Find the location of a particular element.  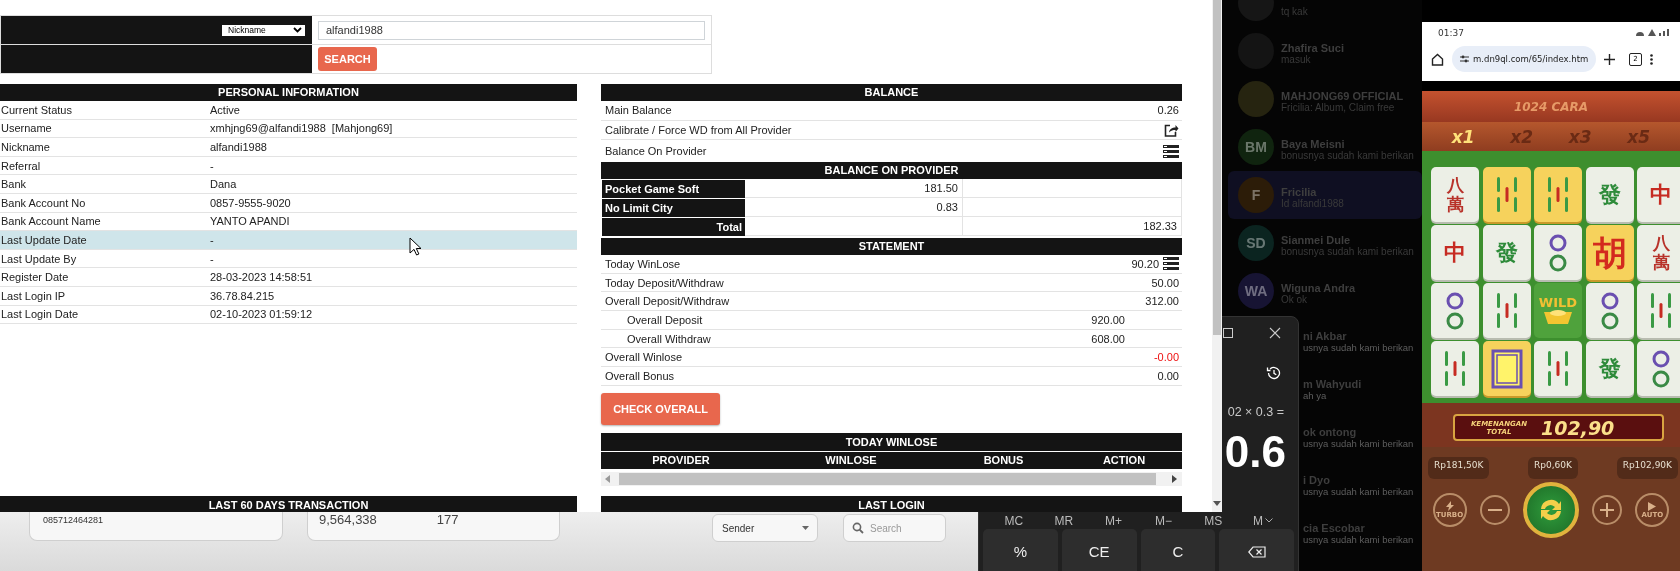

play-icon is located at coordinates (1652, 506).